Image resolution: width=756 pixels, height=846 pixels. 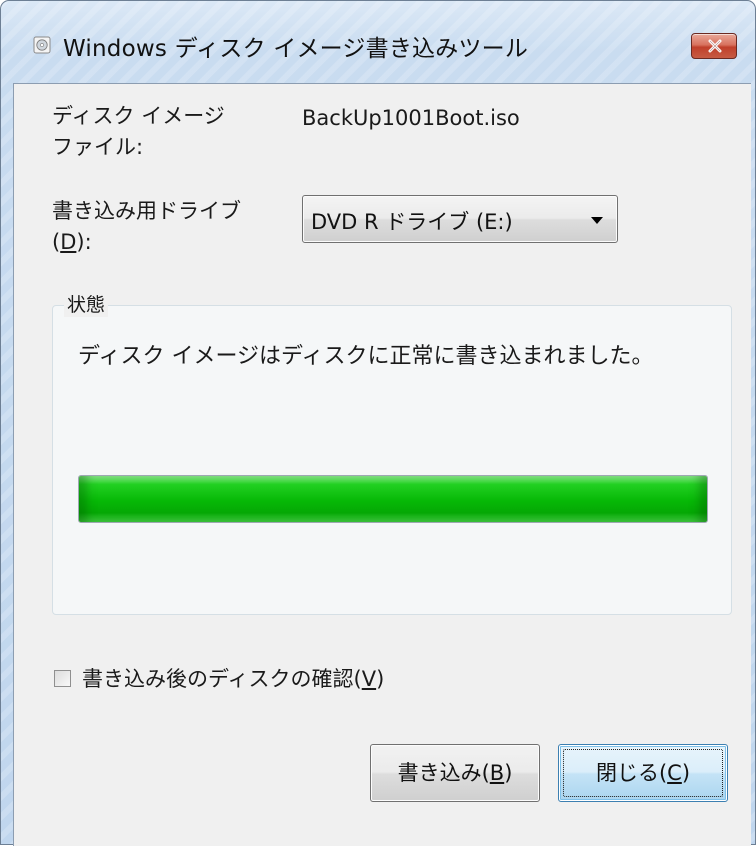 I want to click on close-accel-key: C, so click(x=674, y=773).